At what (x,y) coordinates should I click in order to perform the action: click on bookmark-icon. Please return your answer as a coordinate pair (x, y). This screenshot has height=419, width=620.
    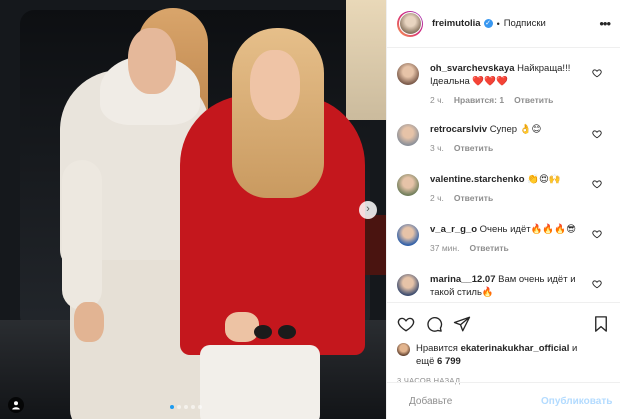
    Looking at the image, I should click on (601, 324).